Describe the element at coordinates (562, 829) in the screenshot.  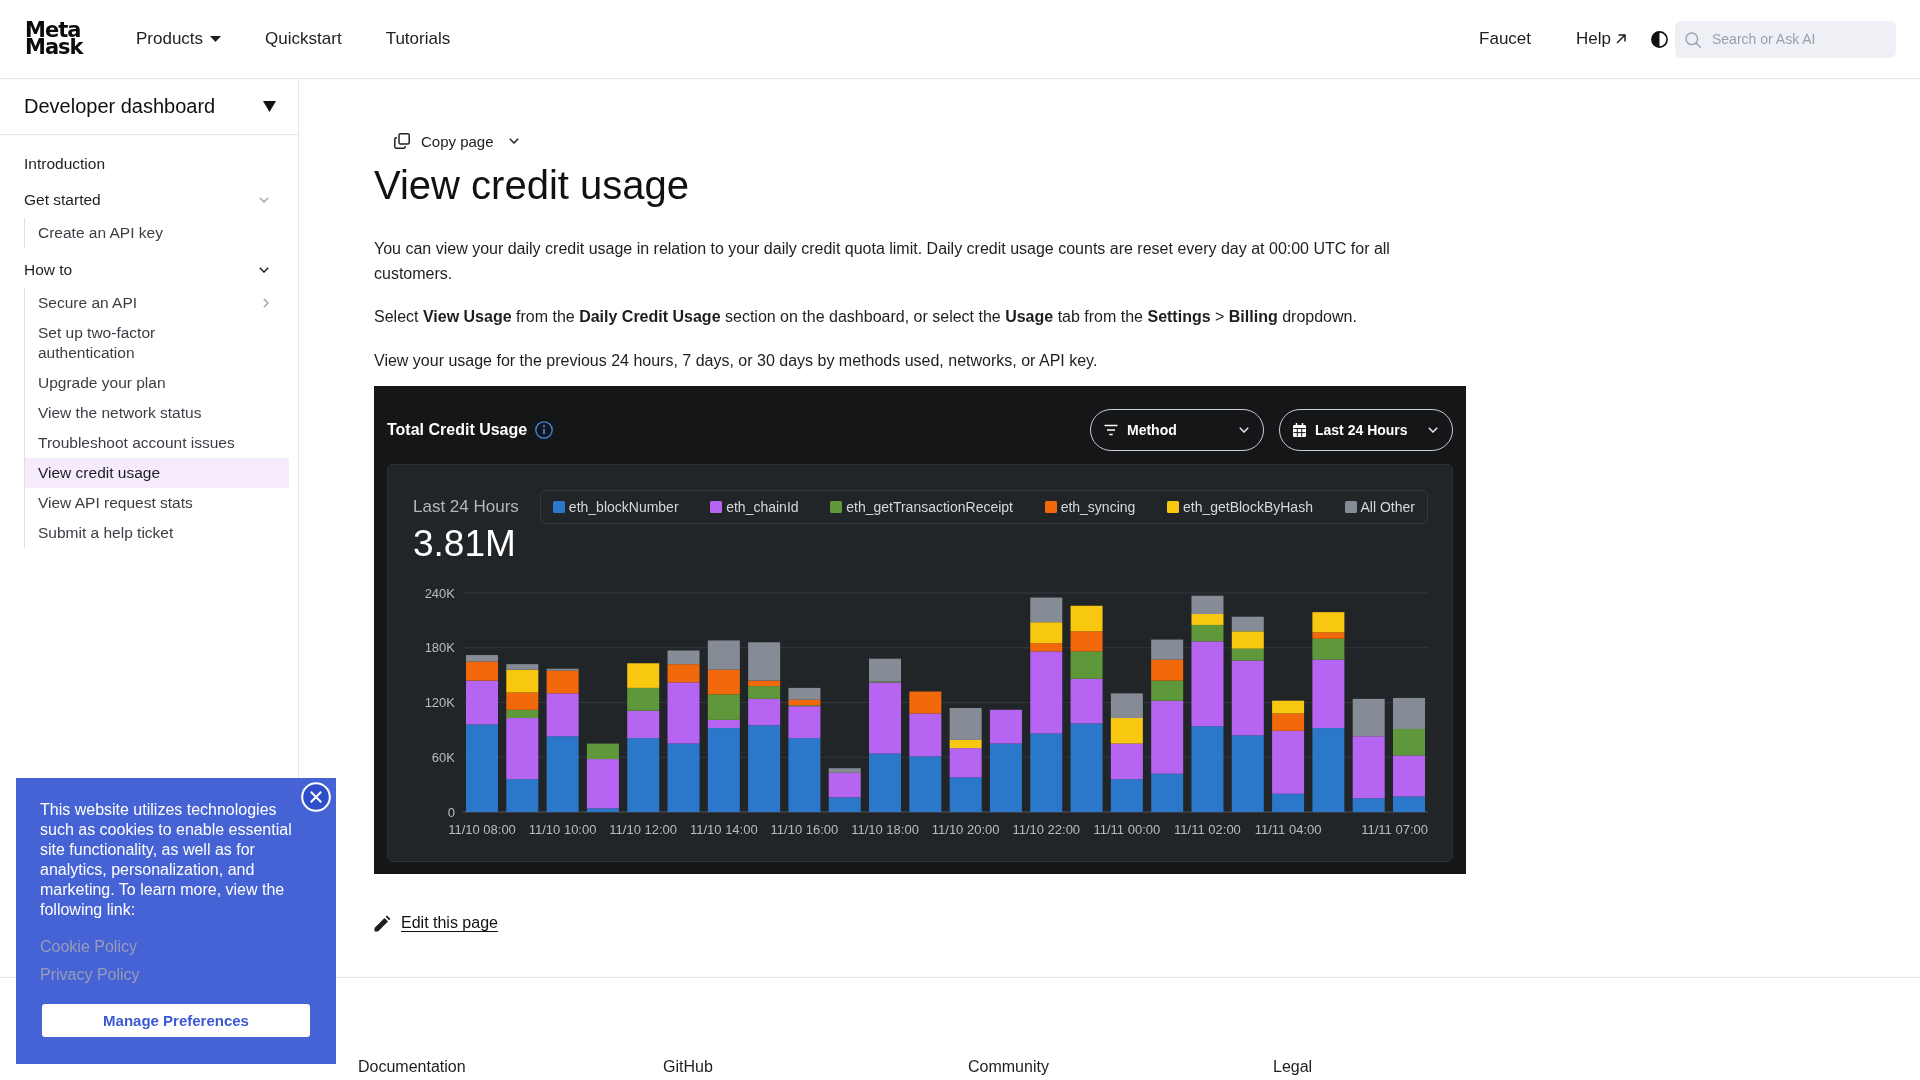
I see `axis-label: 11/10 10:00` at that location.